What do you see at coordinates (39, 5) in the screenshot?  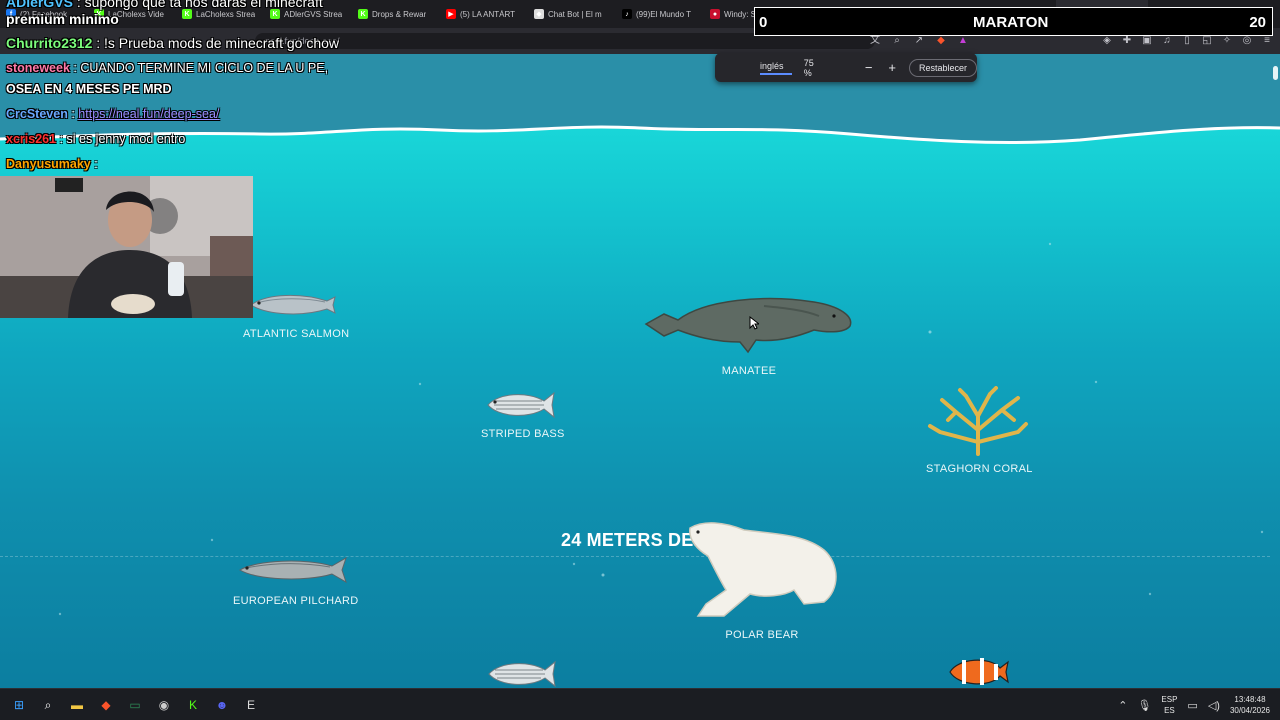 I see `chat-username: ADlerGVS` at bounding box center [39, 5].